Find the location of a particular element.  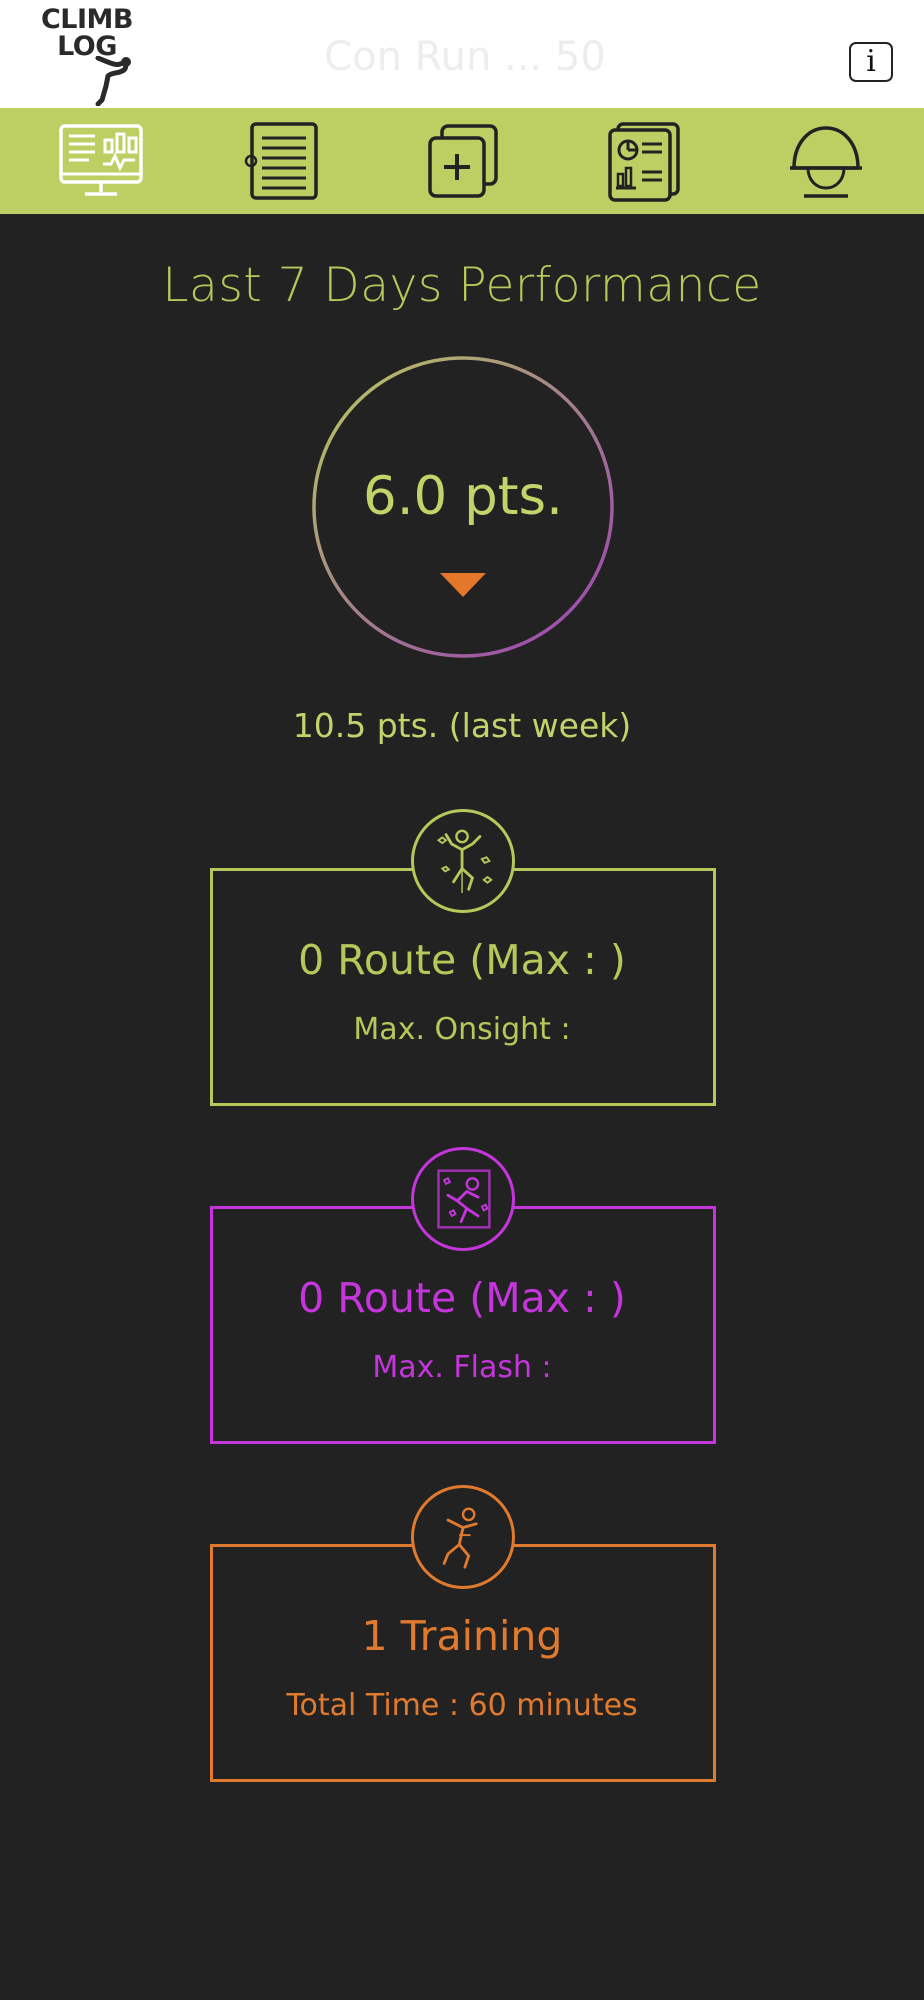

header-title: Con Run ... 50 is located at coordinates (465, 57).